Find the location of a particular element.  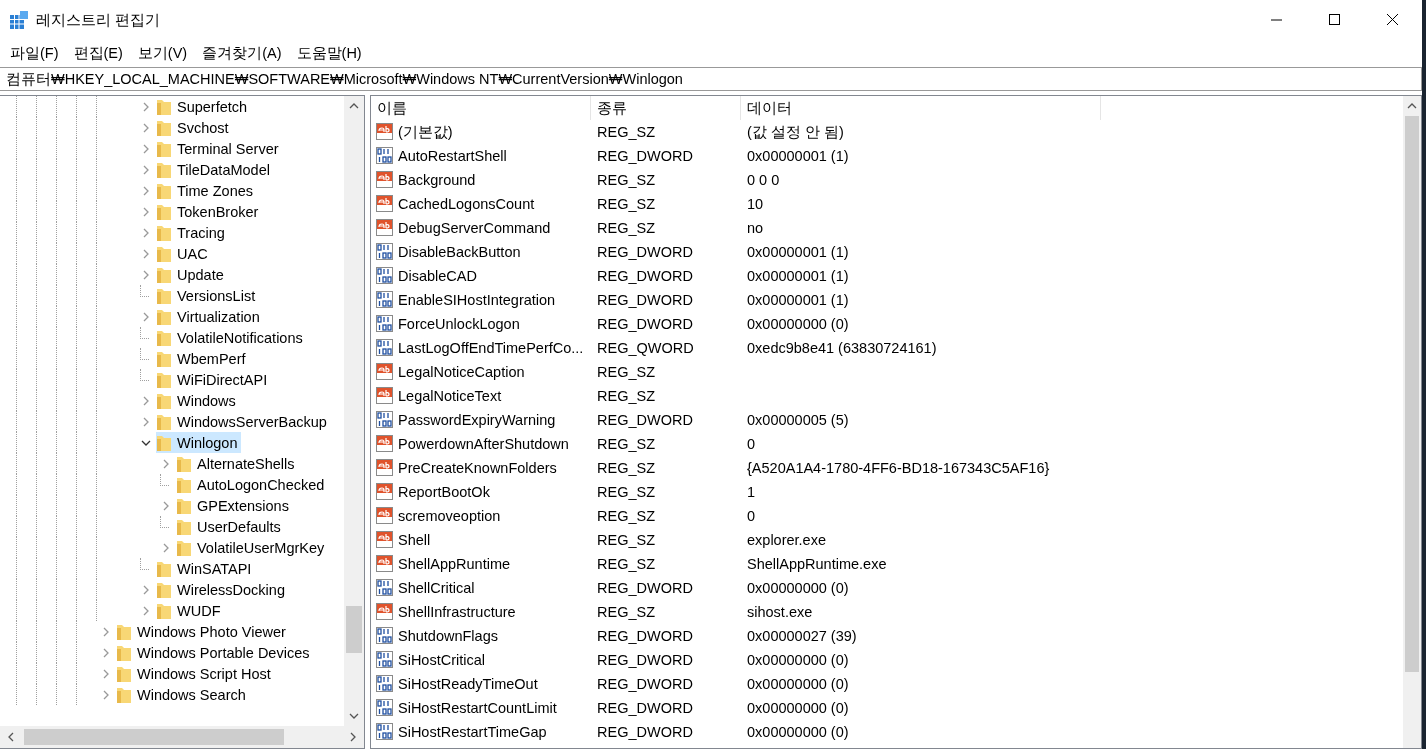

value-name: ShutdownFlags is located at coordinates (448, 636).